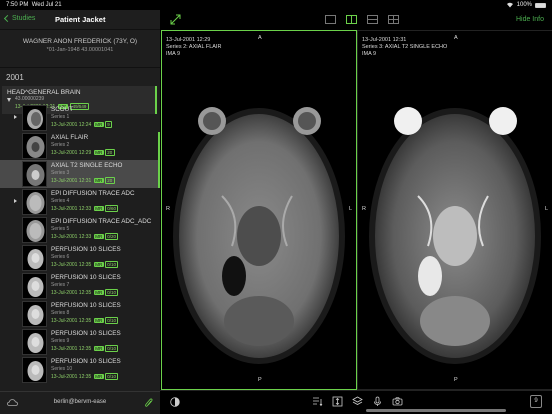  What do you see at coordinates (87, 165) in the screenshot?
I see `series-name: AXIAL T2 SINGLE ECHO` at bounding box center [87, 165].